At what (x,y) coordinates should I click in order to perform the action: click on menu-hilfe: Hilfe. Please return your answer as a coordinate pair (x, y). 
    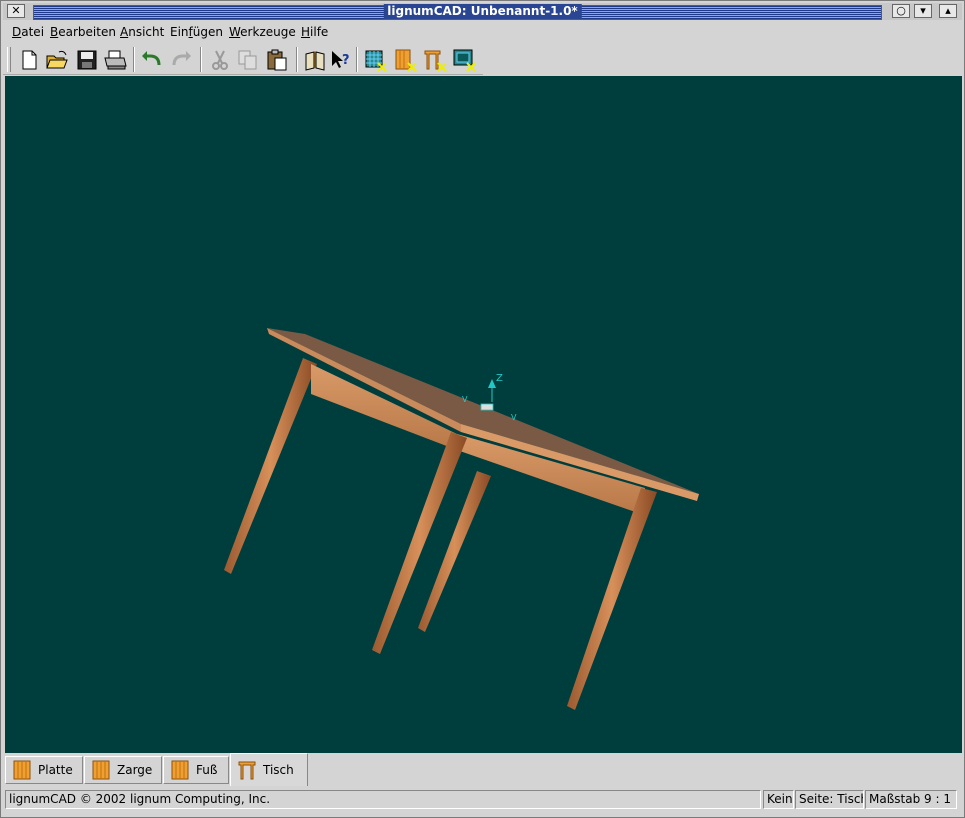
    Looking at the image, I should click on (314, 32).